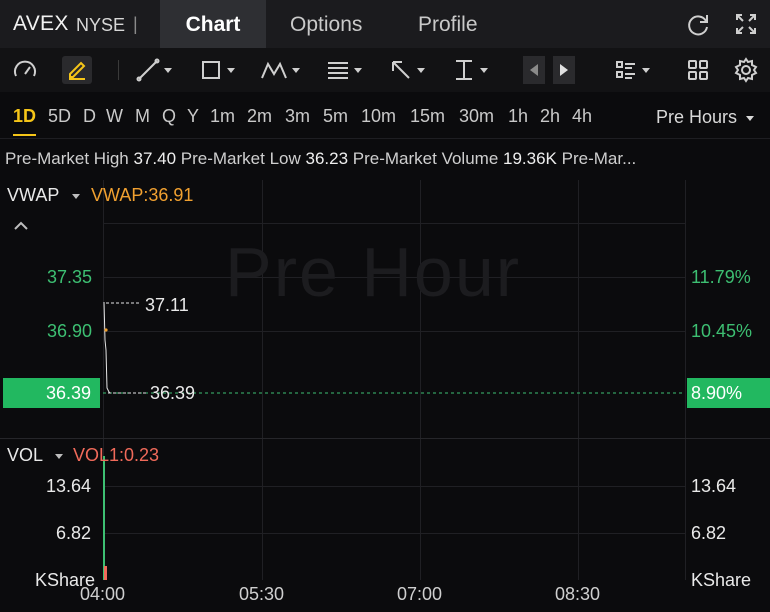 The height and width of the screenshot is (612, 770). Describe the element at coordinates (420, 594) in the screenshot. I see `x-tick: 07:00` at that location.